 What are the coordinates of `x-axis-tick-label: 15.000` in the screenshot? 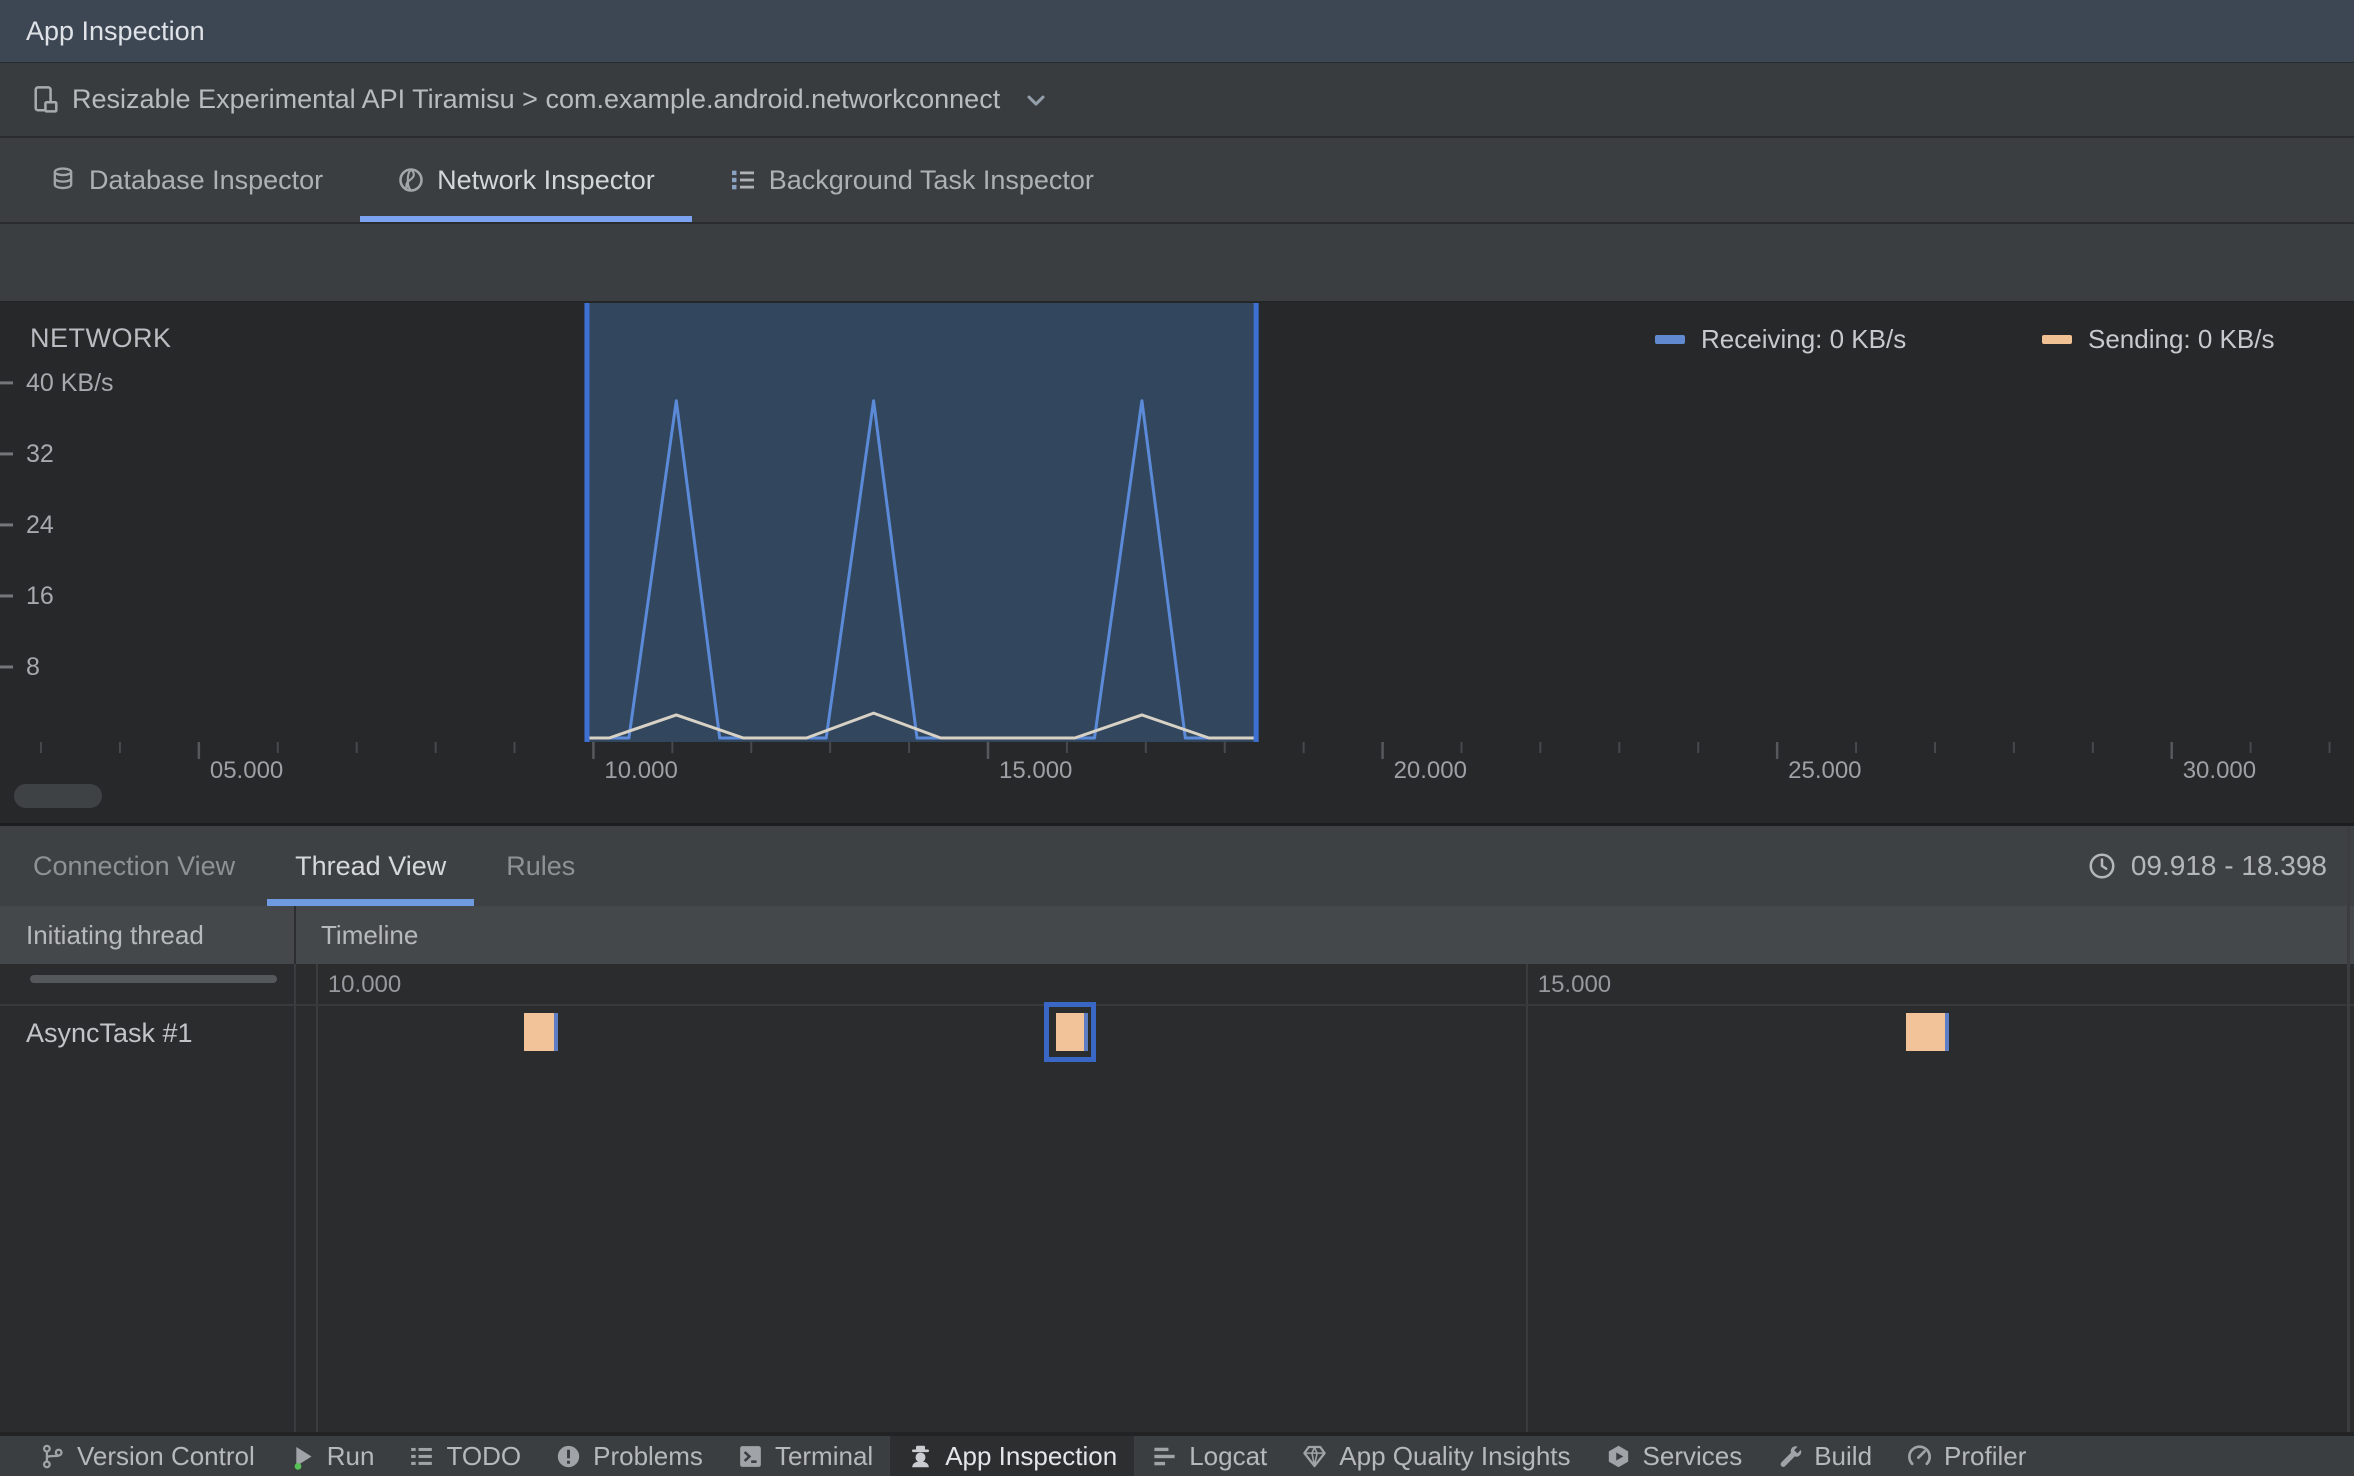 It's located at (1035, 770).